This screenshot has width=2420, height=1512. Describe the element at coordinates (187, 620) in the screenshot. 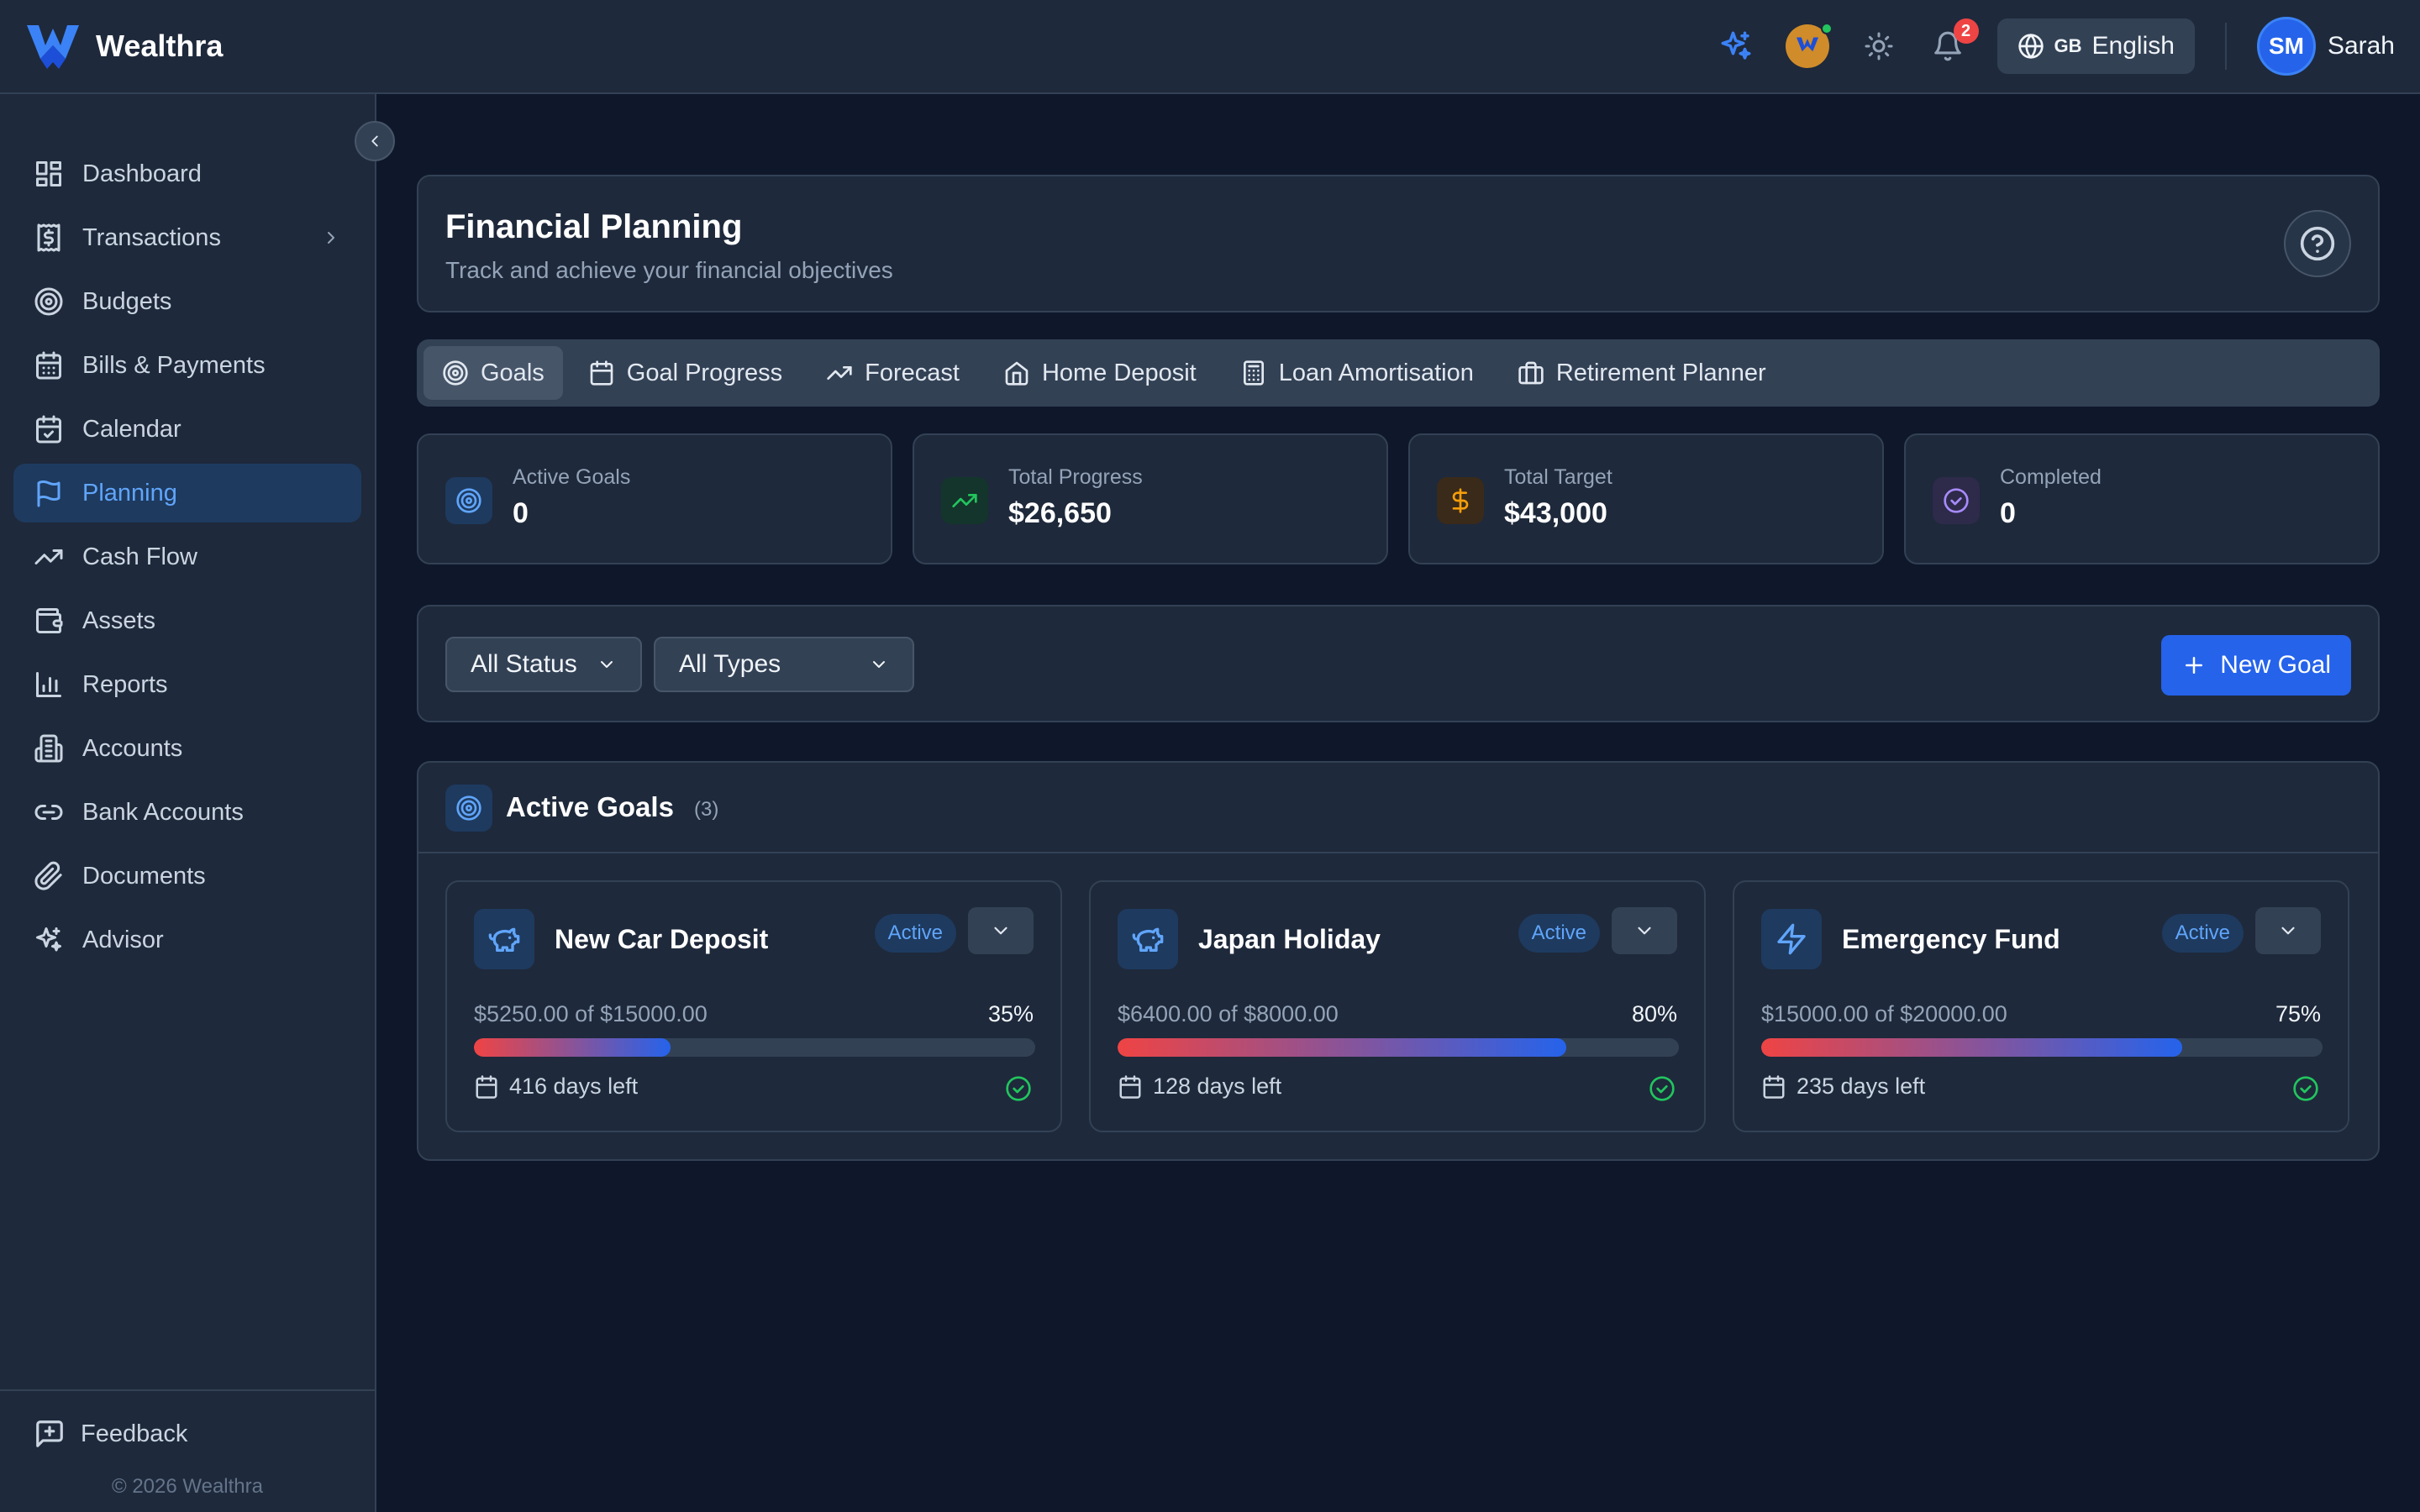

I see `sidebar-item-assets: Assets` at that location.